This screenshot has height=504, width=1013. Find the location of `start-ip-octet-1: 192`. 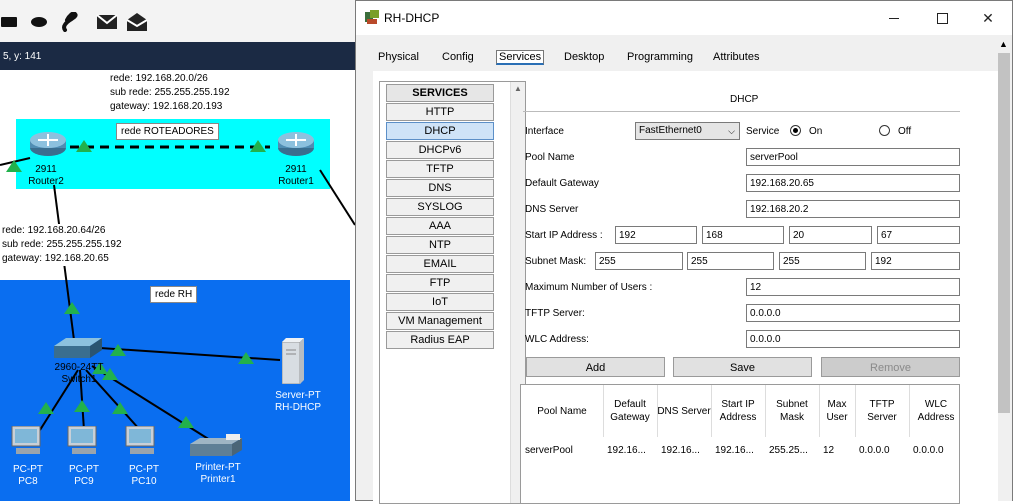

start-ip-octet-1: 192 is located at coordinates (656, 235).